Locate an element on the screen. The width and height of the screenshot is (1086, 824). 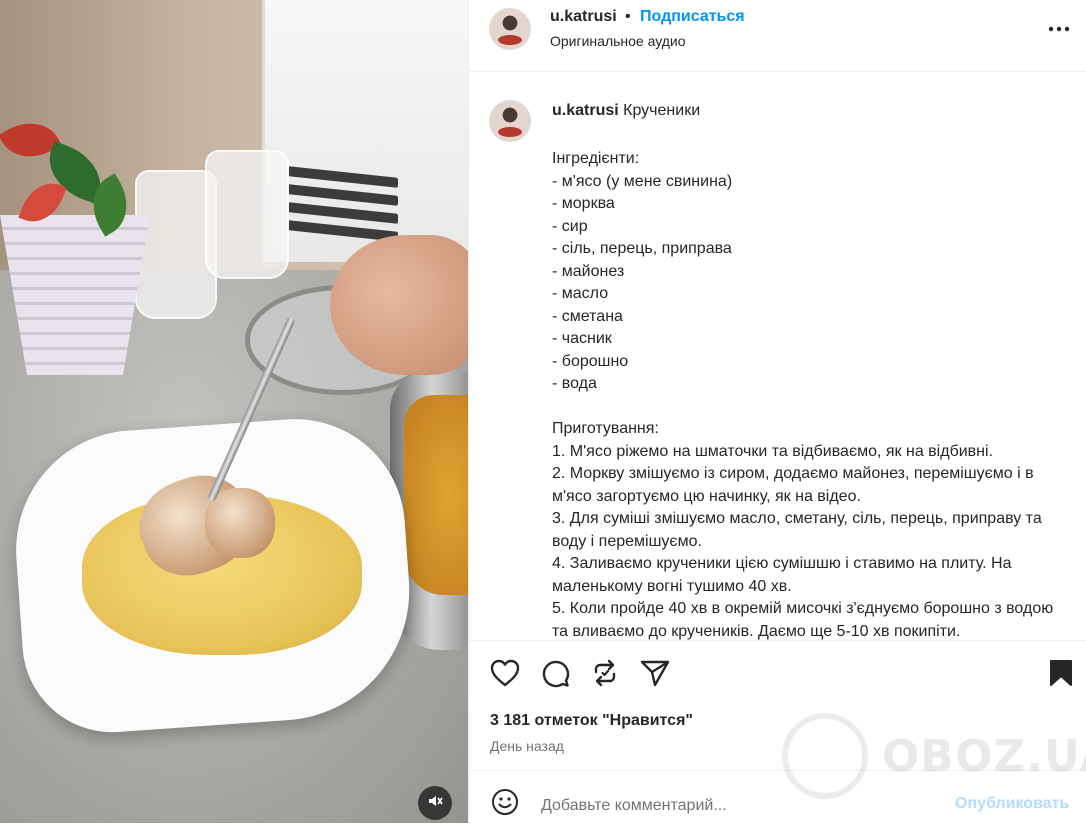
repost-button is located at coordinates (605, 675).